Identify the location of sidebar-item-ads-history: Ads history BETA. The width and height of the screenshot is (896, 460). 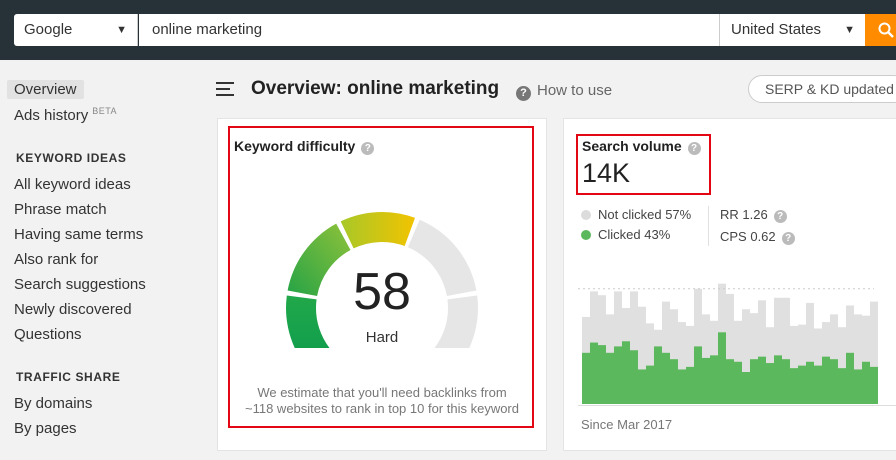
(65, 115).